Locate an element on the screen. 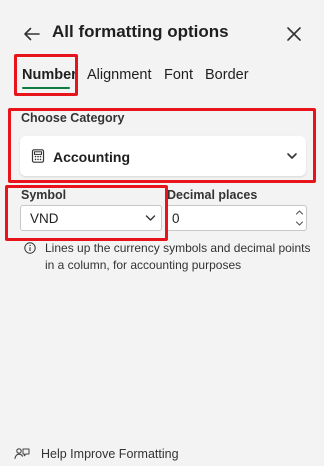  panel-title: All formatting options is located at coordinates (140, 31).